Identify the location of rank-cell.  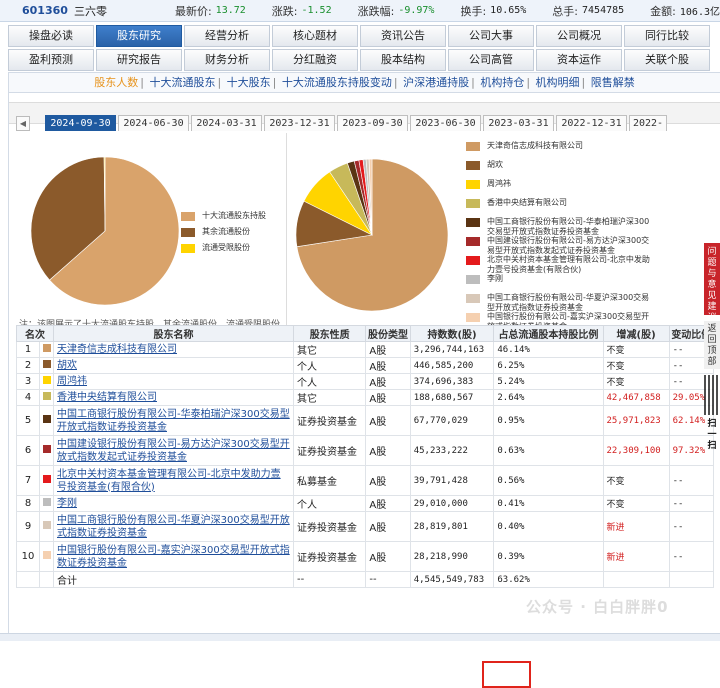
(28, 579).